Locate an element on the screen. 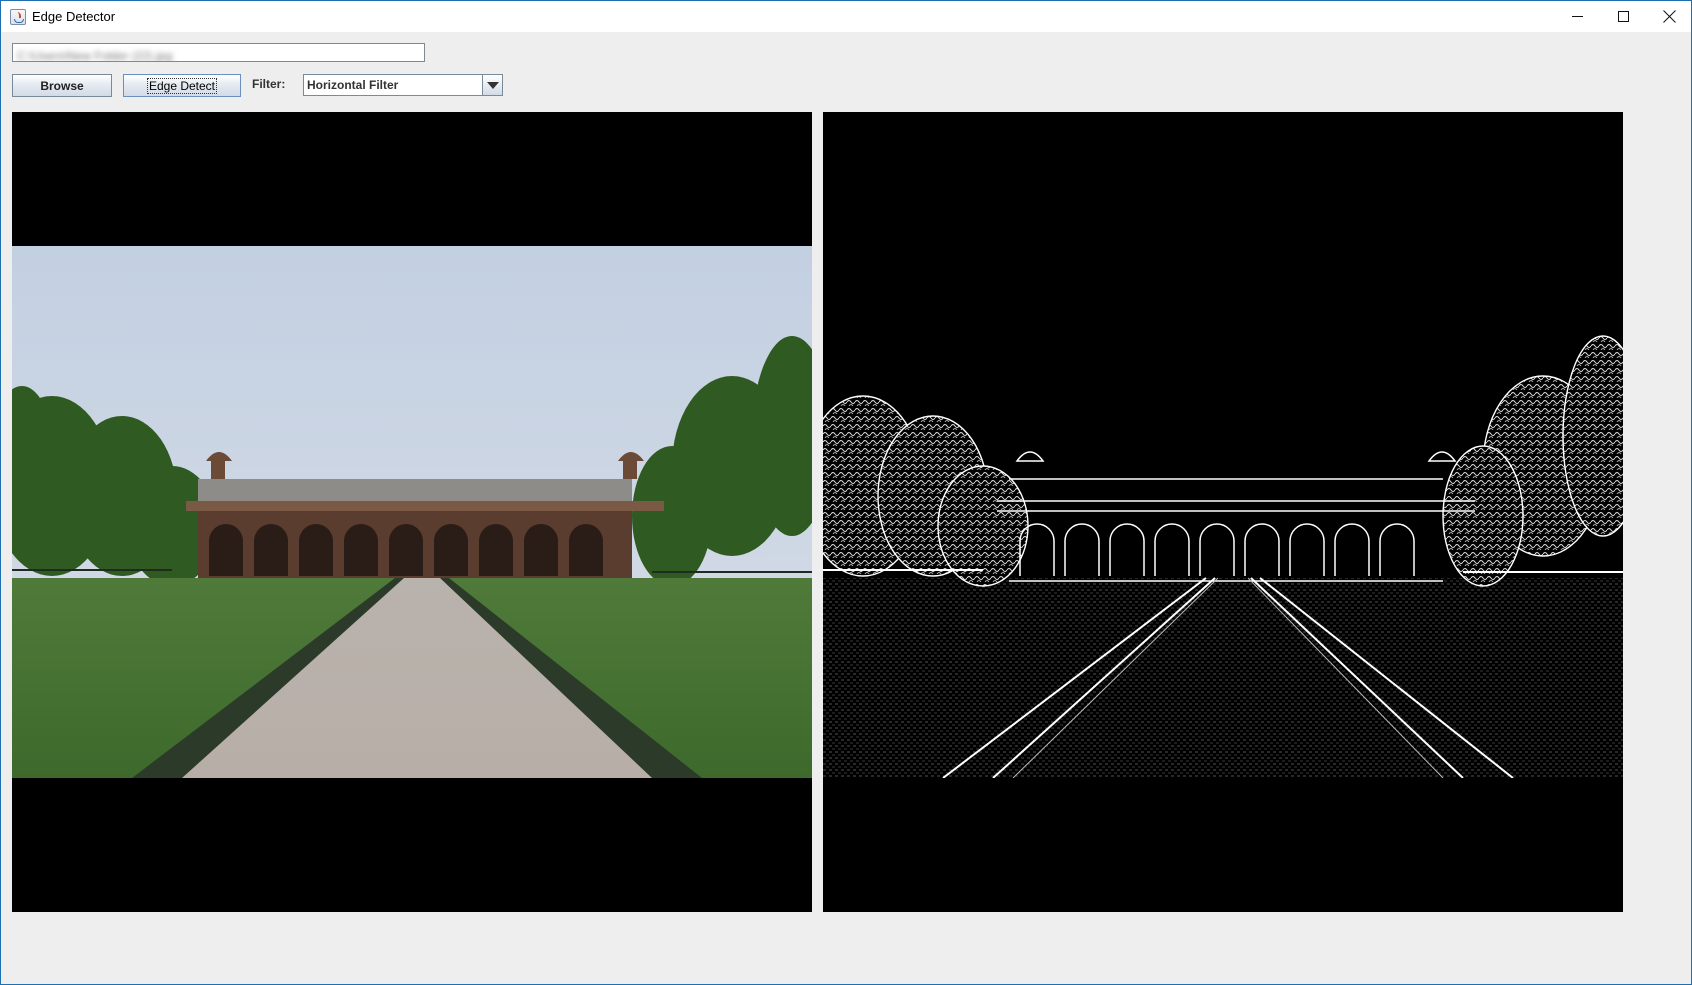 The height and width of the screenshot is (985, 1692). java-cup-icon is located at coordinates (18, 16).